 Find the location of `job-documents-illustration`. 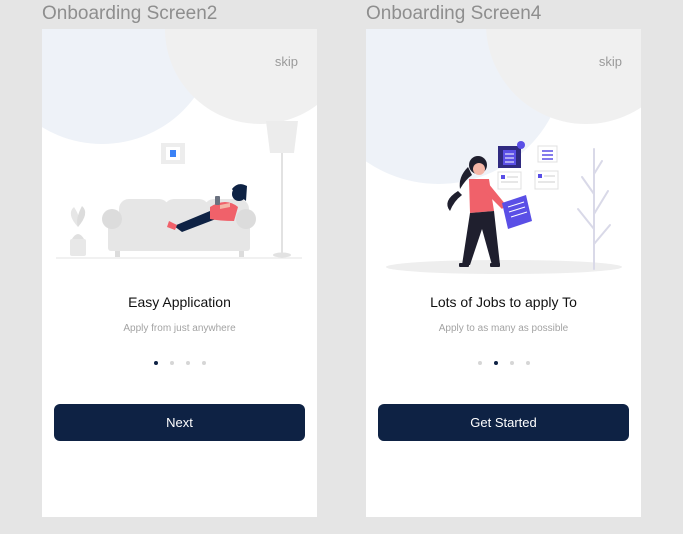

job-documents-illustration is located at coordinates (504, 207).